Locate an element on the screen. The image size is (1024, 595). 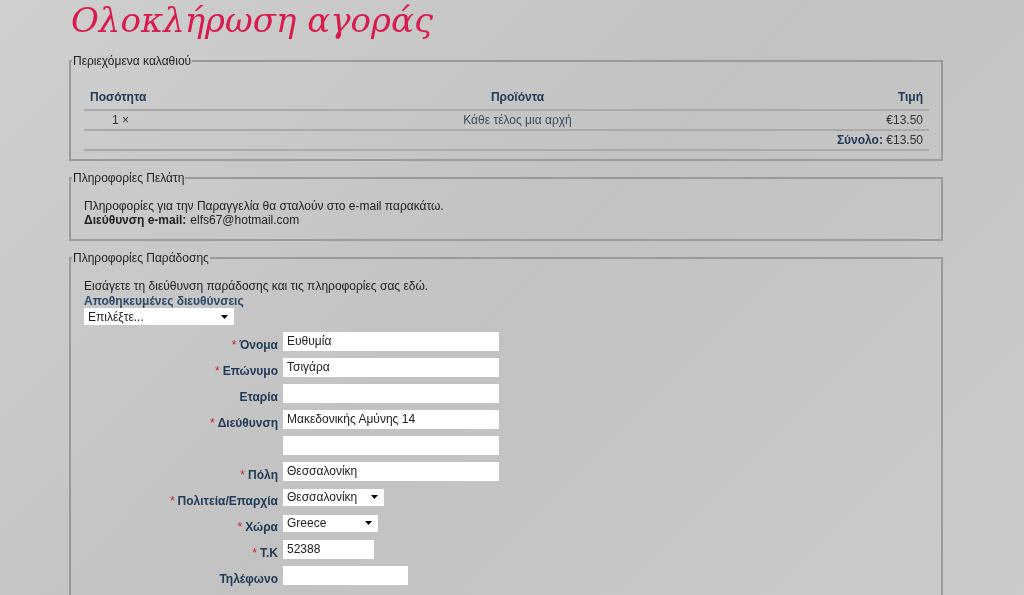
panel-legend: Περιεχόμενα καλαθιού is located at coordinates (132, 61).